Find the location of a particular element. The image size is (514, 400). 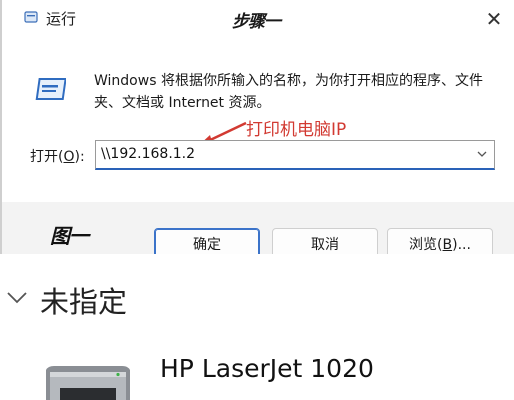

cancel-button: 取消 is located at coordinates (325, 241).